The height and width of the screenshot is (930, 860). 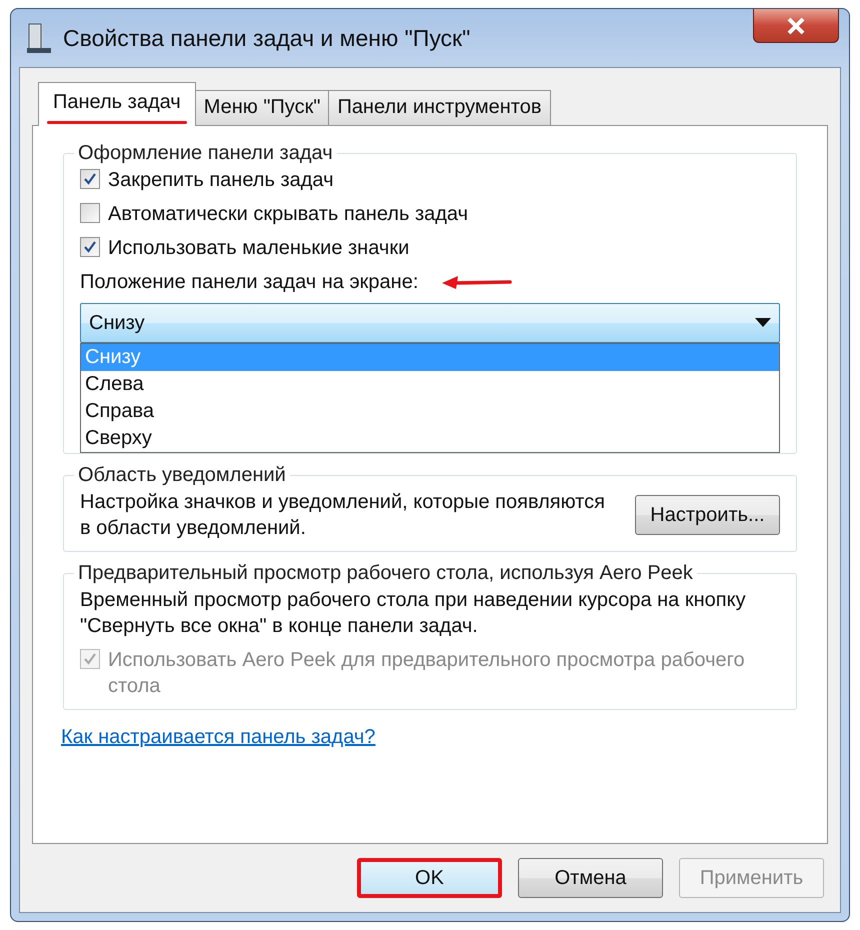 I want to click on window-title: Свойства панели задач и меню "Пуск", so click(x=267, y=38).